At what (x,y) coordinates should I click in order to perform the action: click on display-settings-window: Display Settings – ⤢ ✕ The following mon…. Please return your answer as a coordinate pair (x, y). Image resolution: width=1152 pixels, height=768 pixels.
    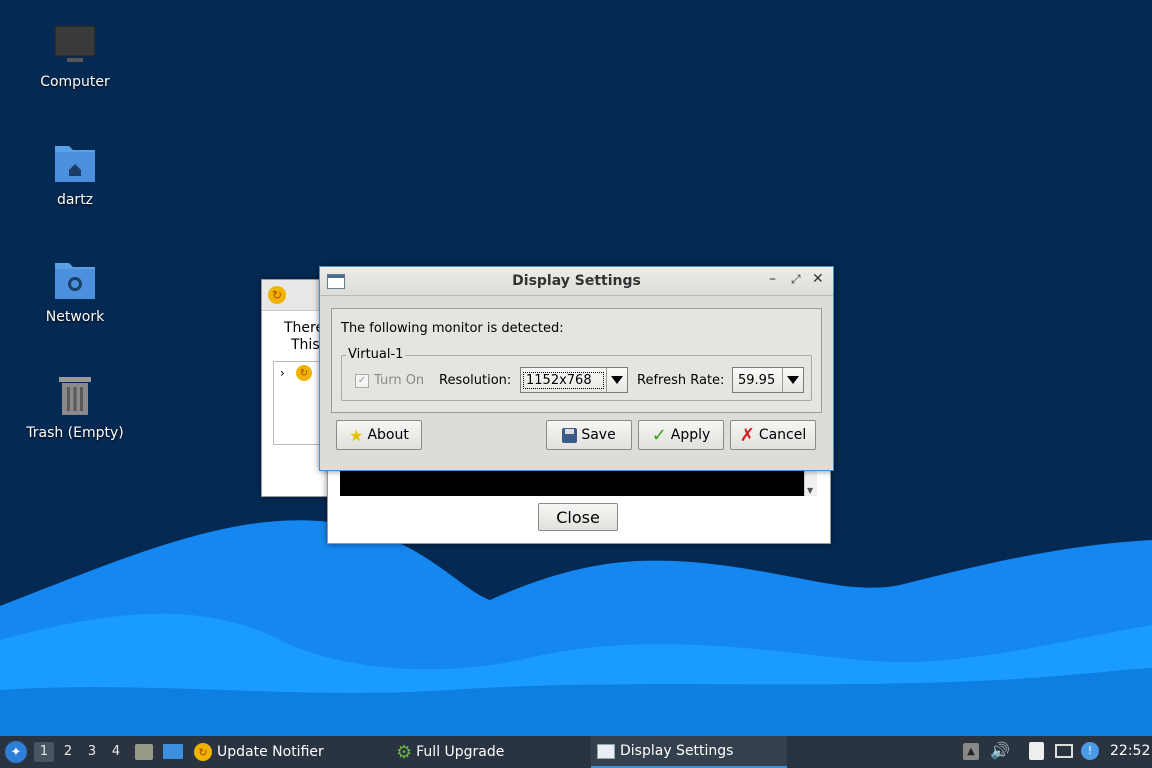
    Looking at the image, I should click on (576, 368).